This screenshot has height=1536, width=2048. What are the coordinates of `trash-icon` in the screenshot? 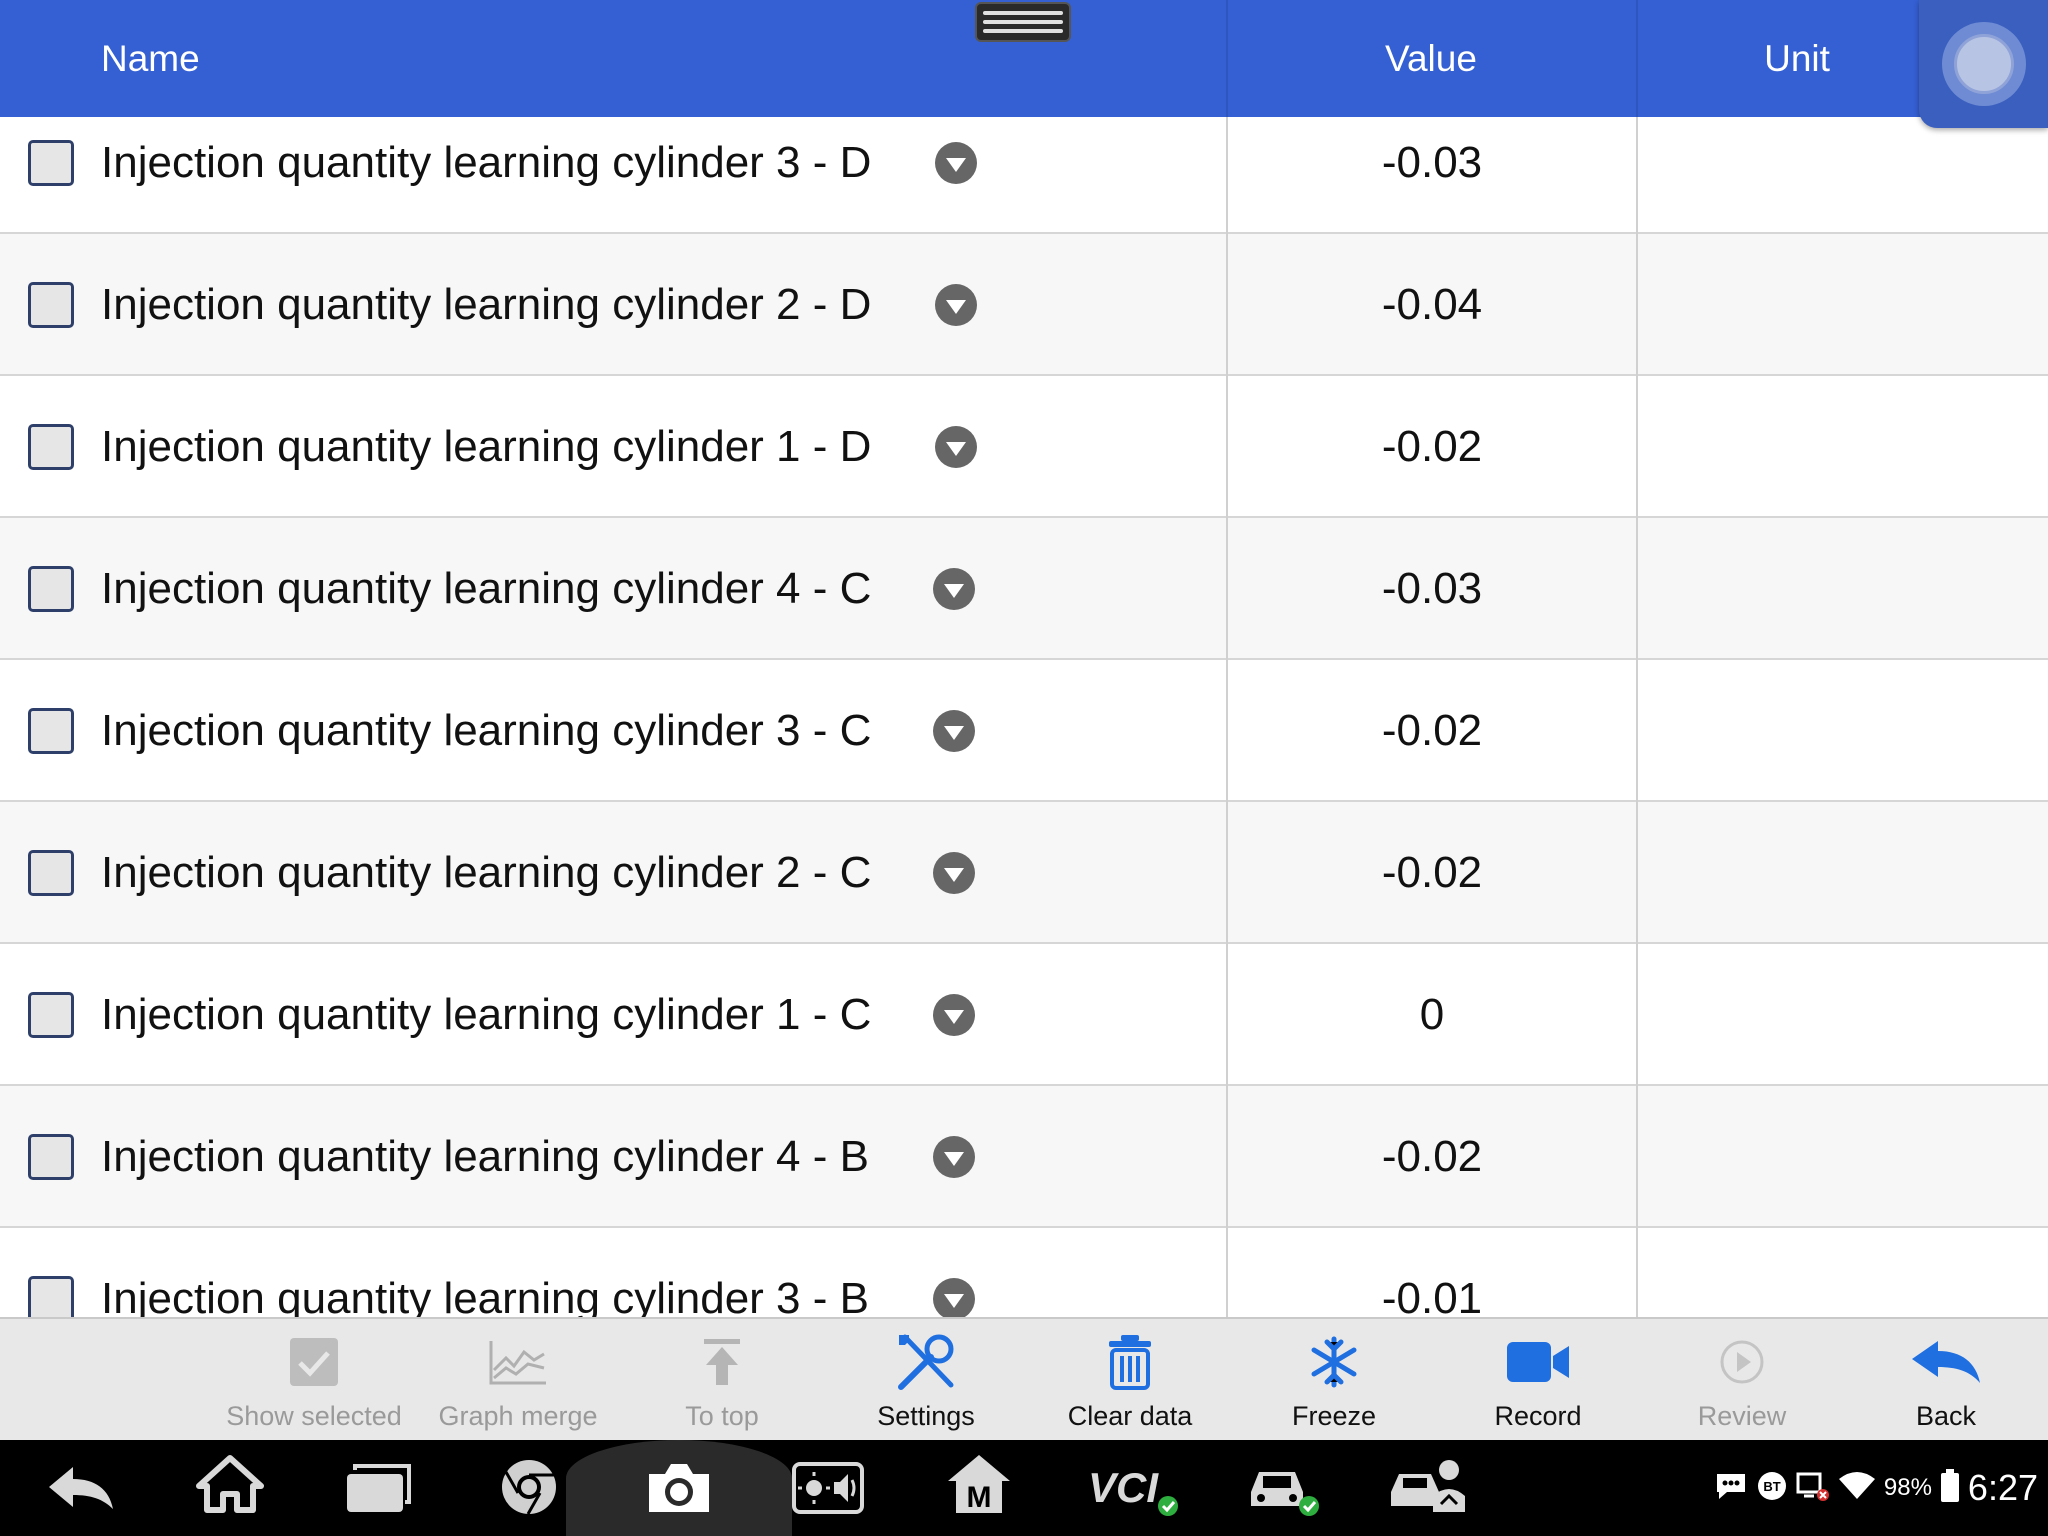 It's located at (1130, 1362).